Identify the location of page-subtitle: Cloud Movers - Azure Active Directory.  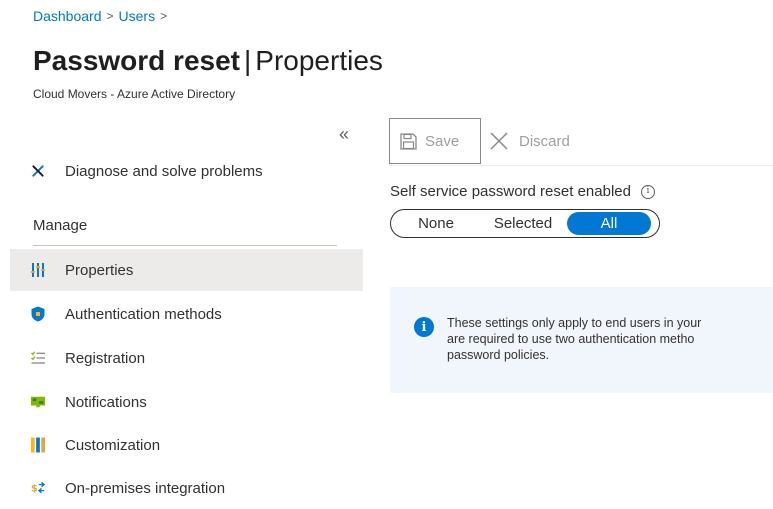
(134, 94).